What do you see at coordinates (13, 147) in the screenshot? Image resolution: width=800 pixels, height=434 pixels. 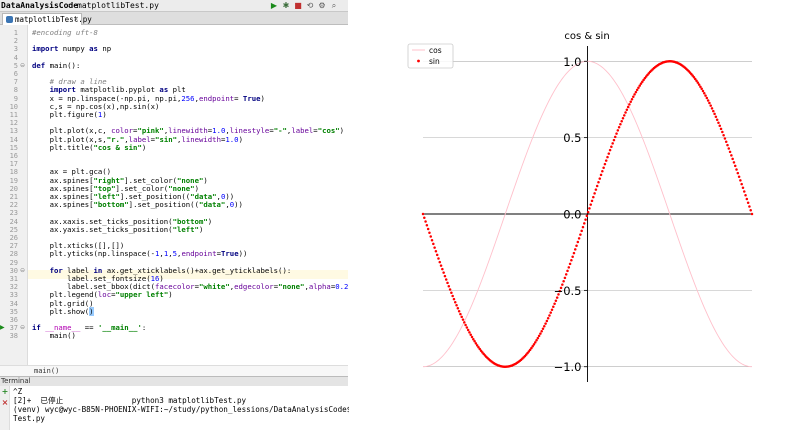 I see `line-number: 15` at bounding box center [13, 147].